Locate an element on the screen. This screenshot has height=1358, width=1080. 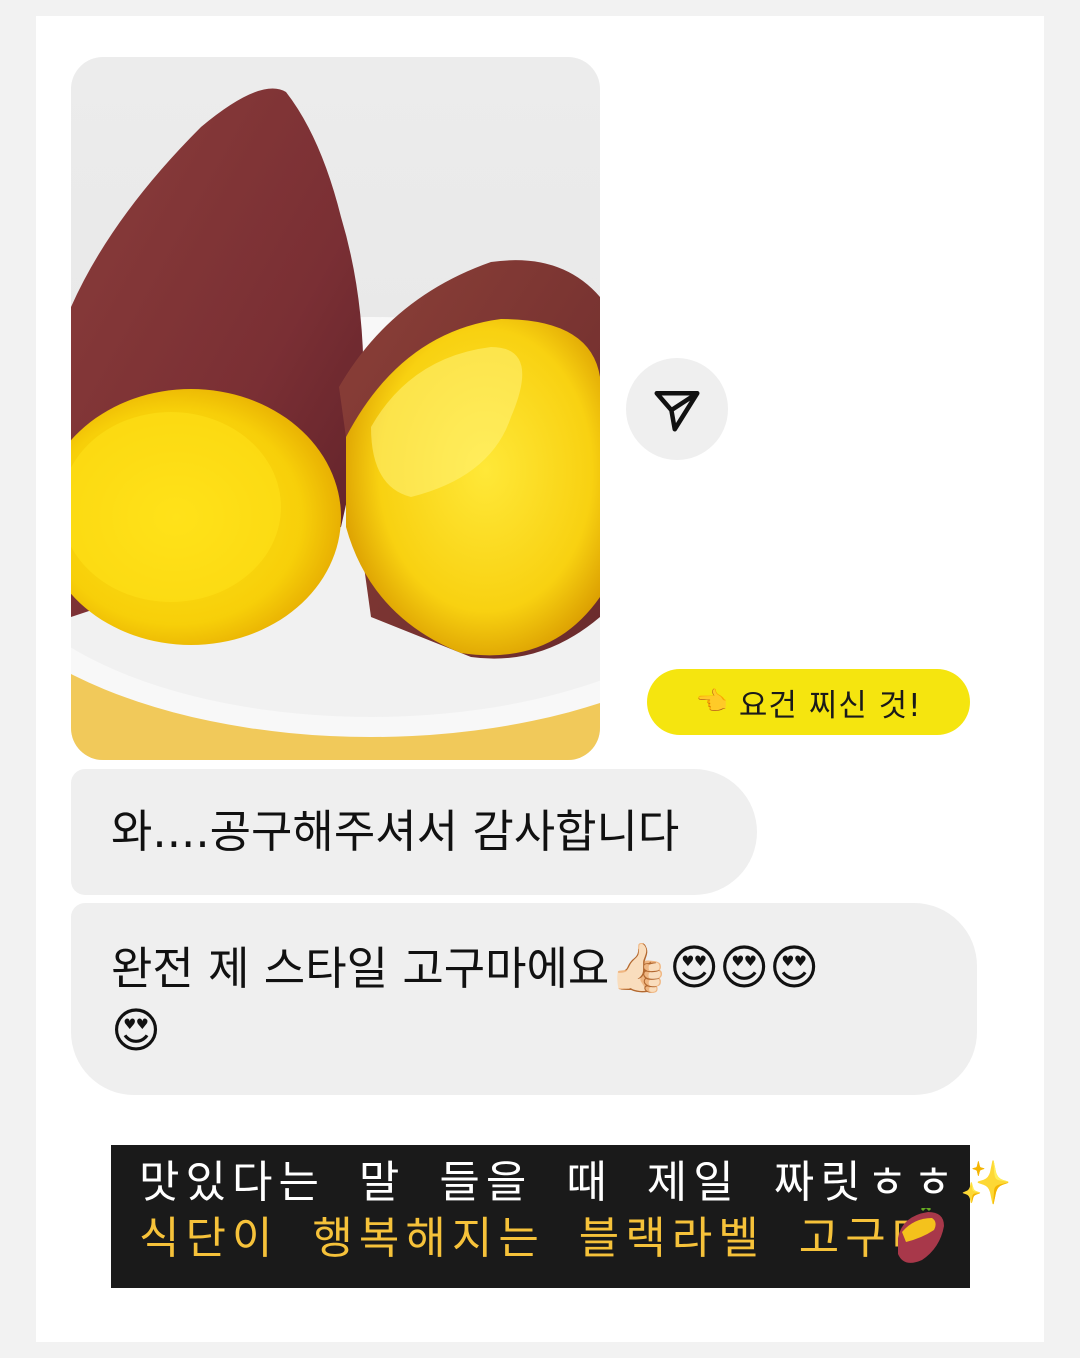
caption-line-1-text: 맛있다는 말 들을 때 제일 짜릿ㅎㅎ is located at coordinates (549, 1182).